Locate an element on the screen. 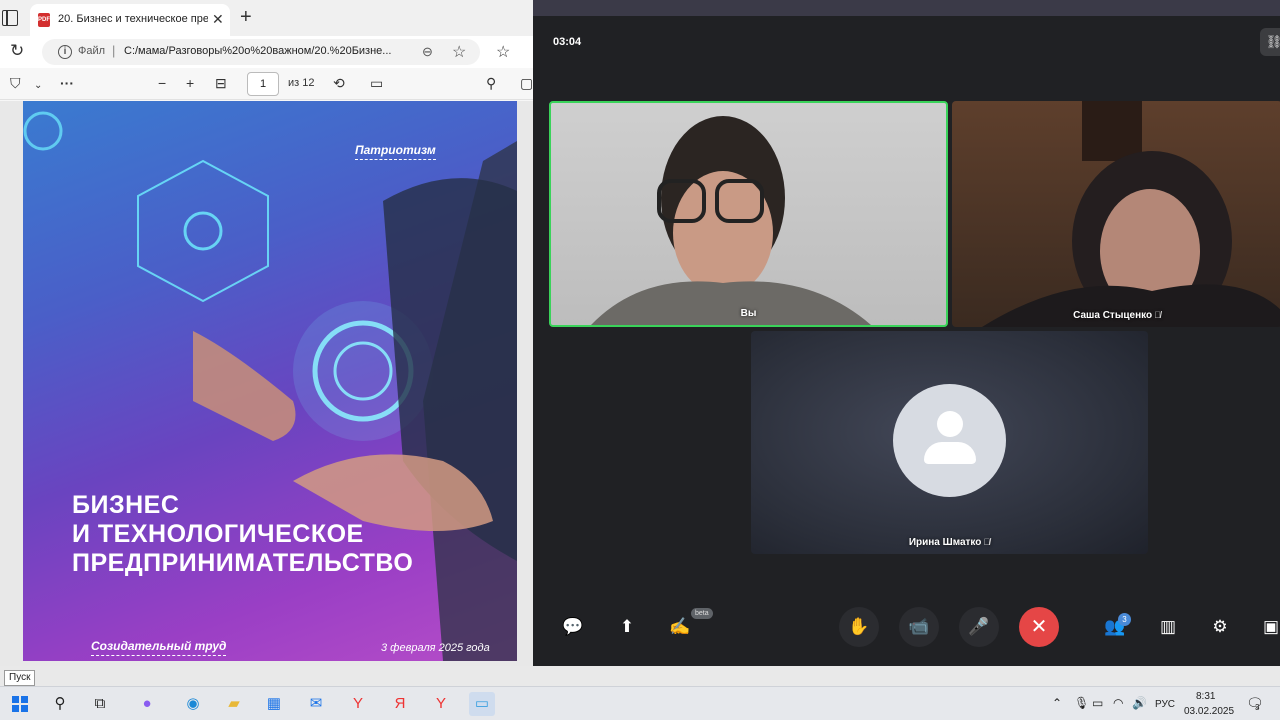 This screenshot has height=720, width=1280. reload-icon: ↻ is located at coordinates (17, 51).